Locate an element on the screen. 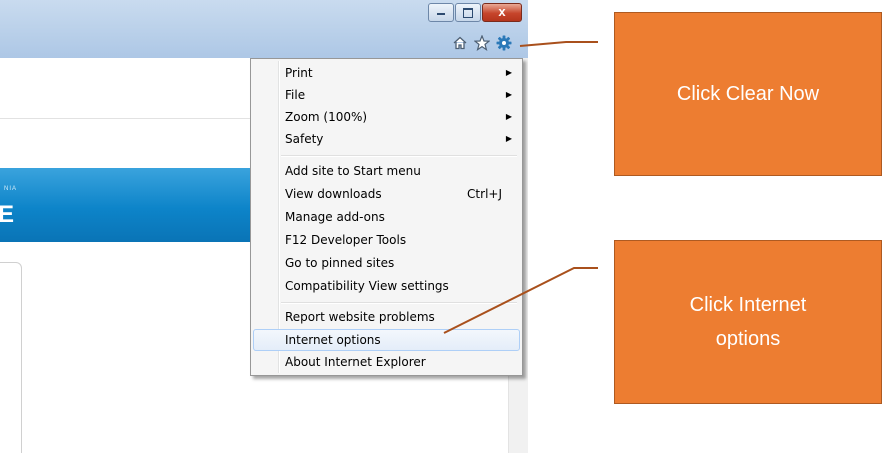 This screenshot has height=453, width=886. callout-line: Click Internet is located at coordinates (748, 305).